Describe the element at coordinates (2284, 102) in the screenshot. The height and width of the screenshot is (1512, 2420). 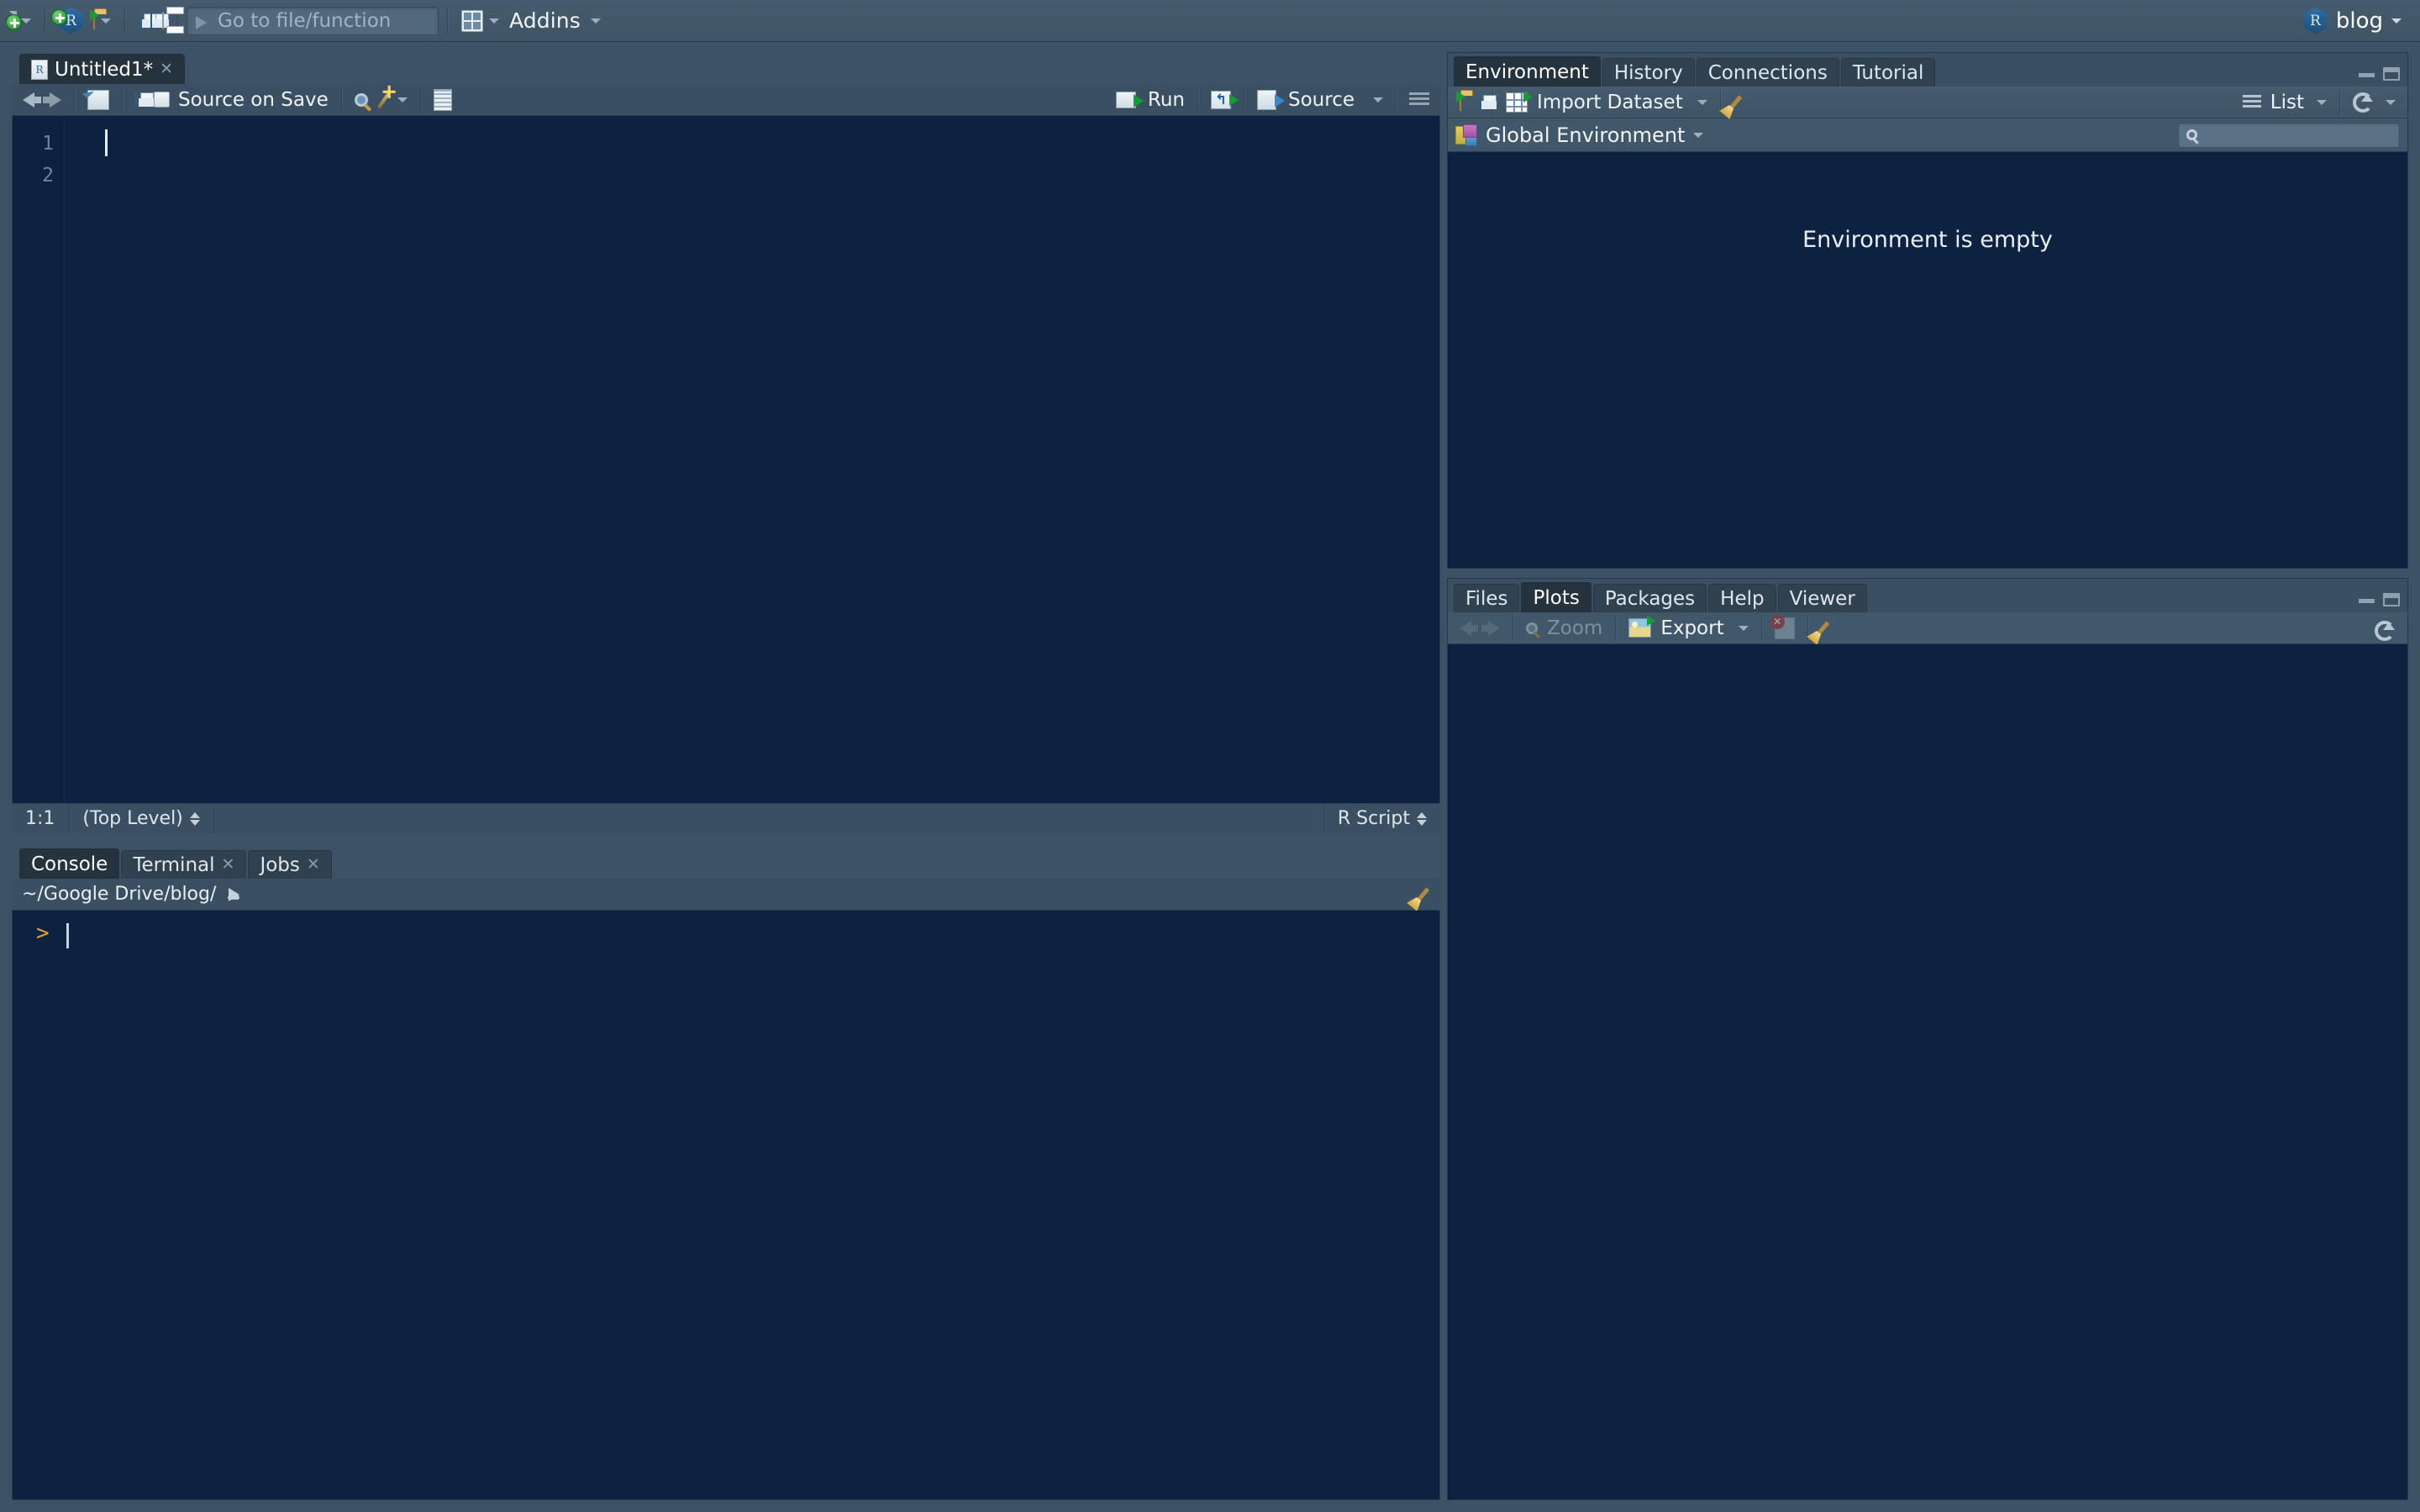
I see `view-mode-button: List` at that location.